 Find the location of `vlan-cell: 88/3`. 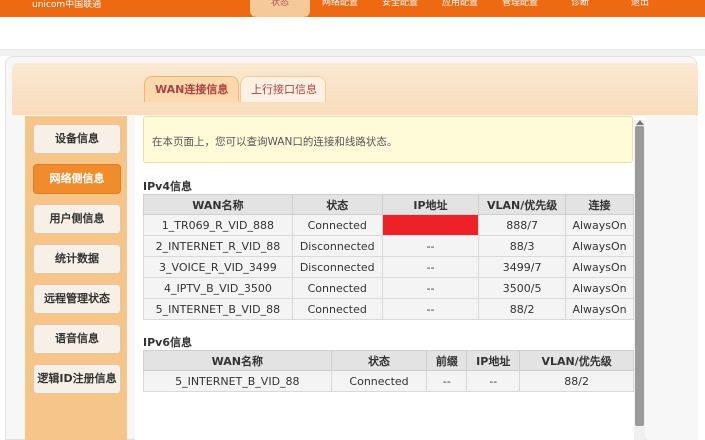

vlan-cell: 88/3 is located at coordinates (522, 246).